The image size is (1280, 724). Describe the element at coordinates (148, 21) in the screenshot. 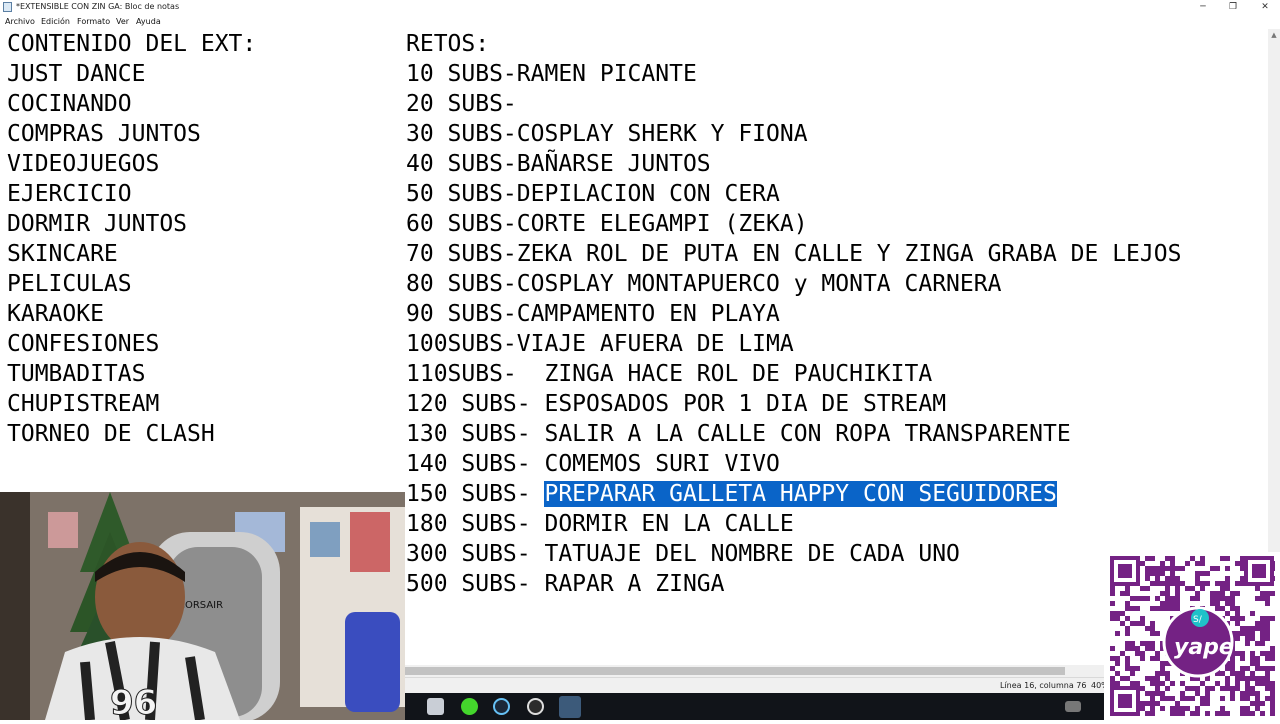

I see `menu-ayuda: Ayuda` at that location.